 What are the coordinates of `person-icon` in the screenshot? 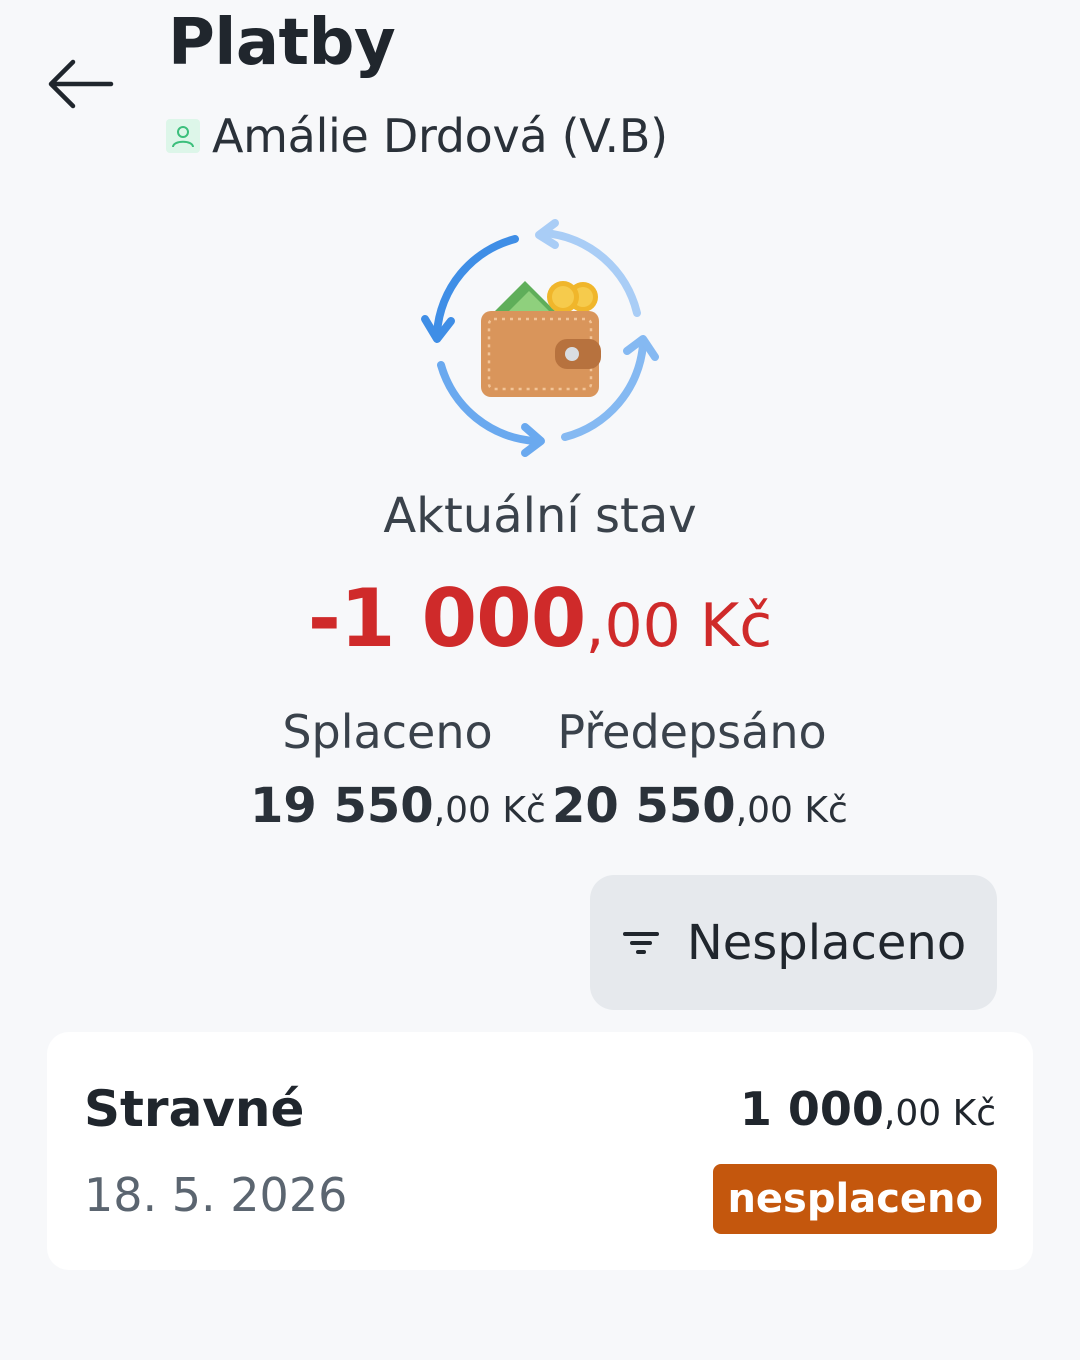 It's located at (183, 136).